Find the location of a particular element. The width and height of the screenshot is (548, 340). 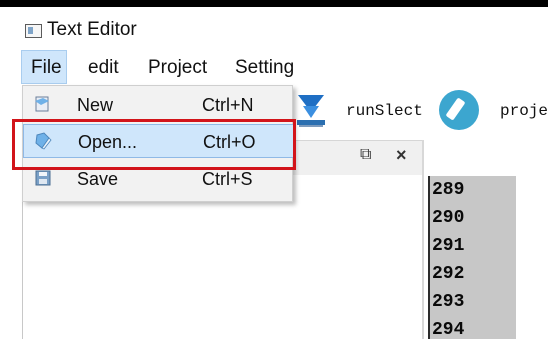

line-number: 290 is located at coordinates (448, 218).